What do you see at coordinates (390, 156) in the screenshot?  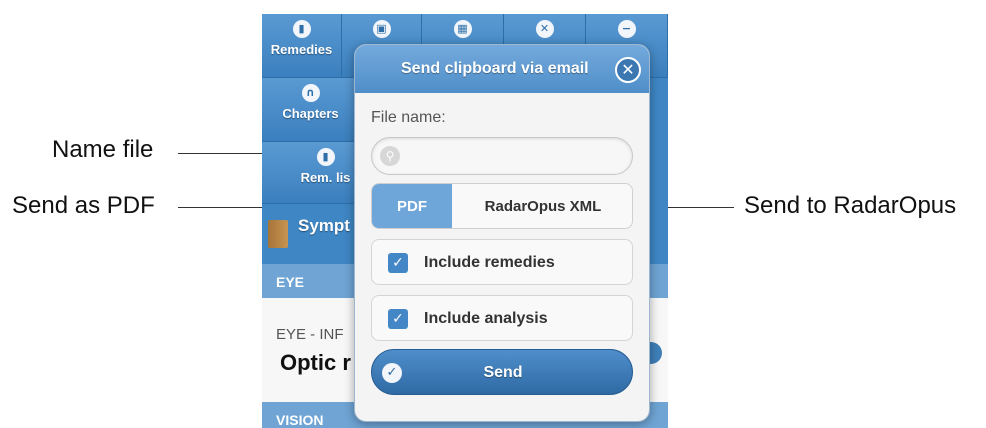 I see `search-icon: ⚲` at bounding box center [390, 156].